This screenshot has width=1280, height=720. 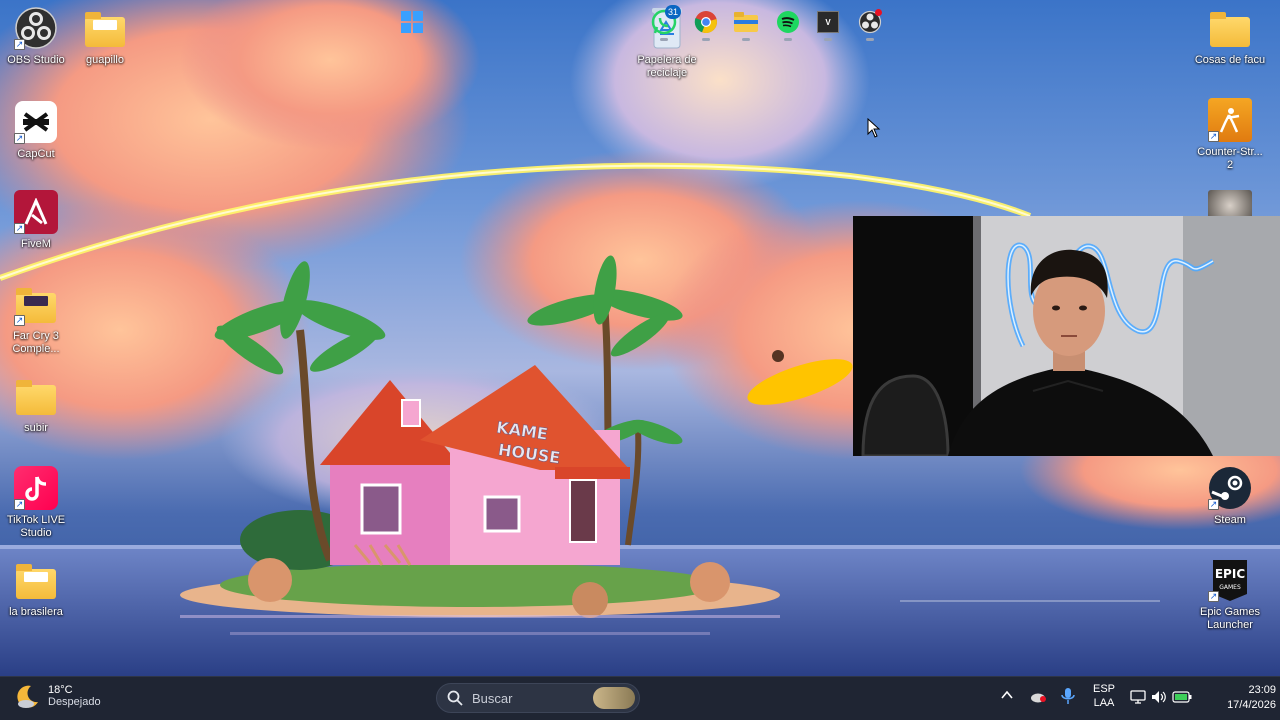 I want to click on mouse-cursor-icon, so click(x=874, y=128).